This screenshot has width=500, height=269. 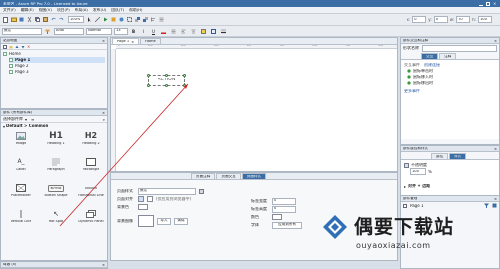 I want to click on tab-notes: 注释, so click(x=448, y=56).